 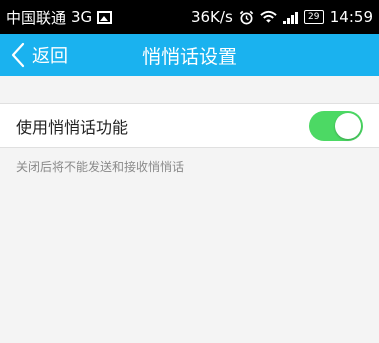 I want to click on network-type: 3G, so click(x=82, y=17).